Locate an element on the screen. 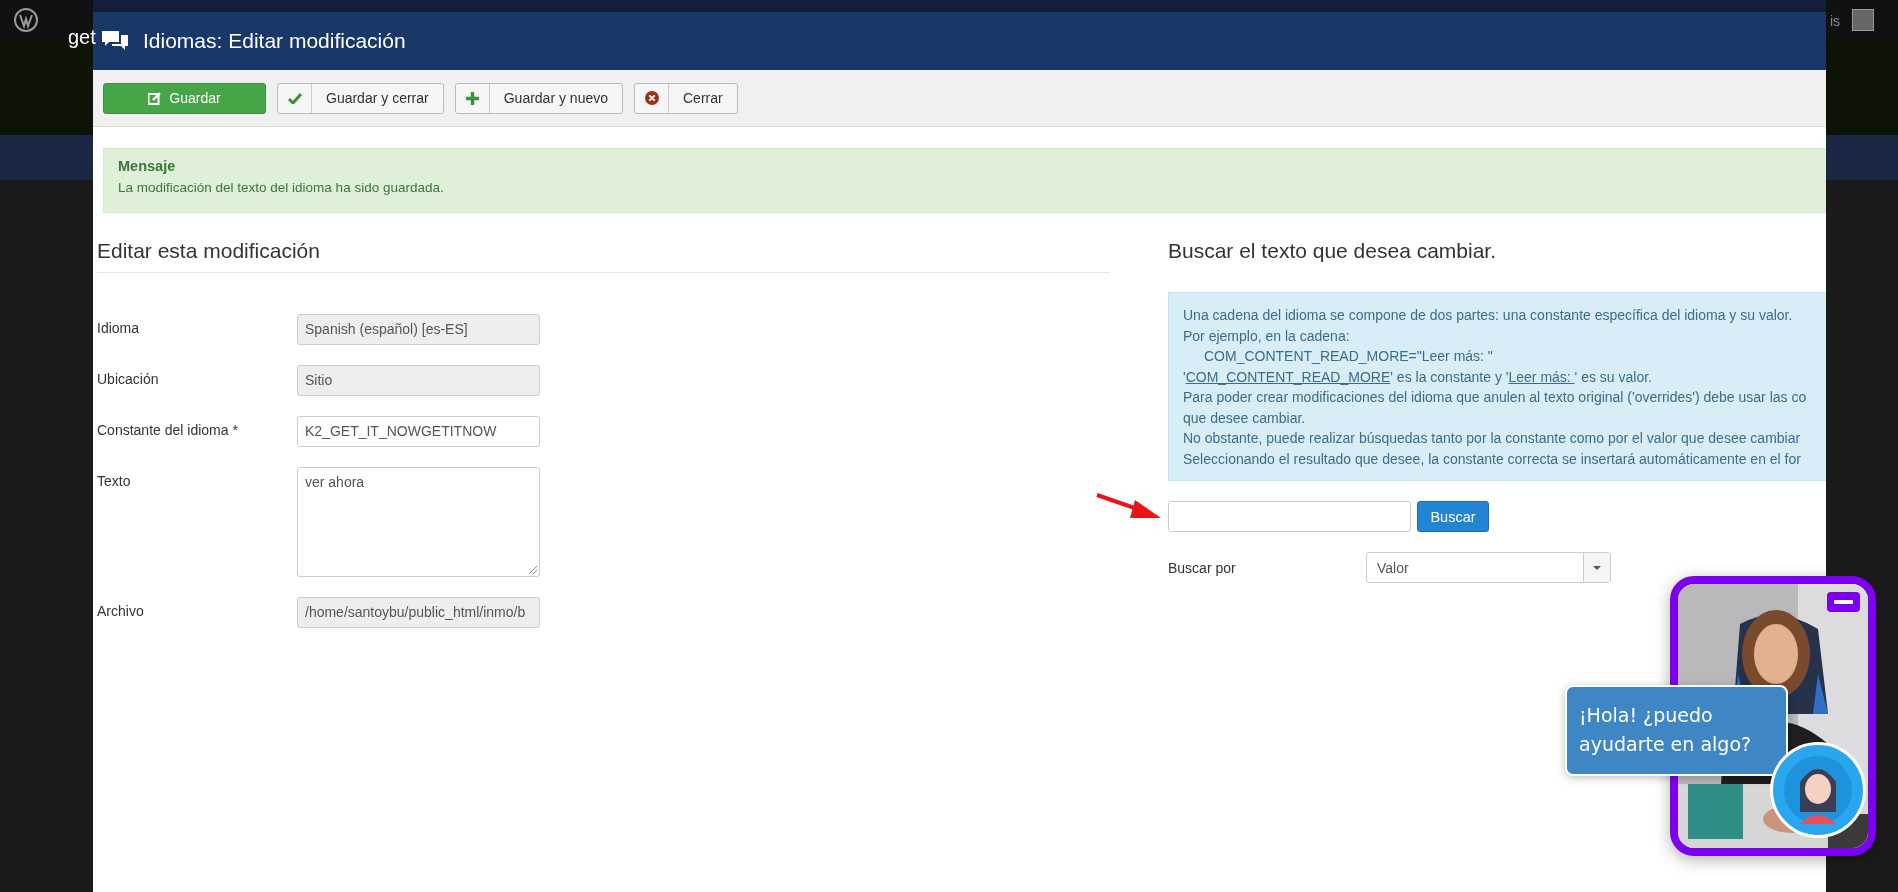  input-field: K2_GET_IT_NOWGETITNOW is located at coordinates (418, 431).